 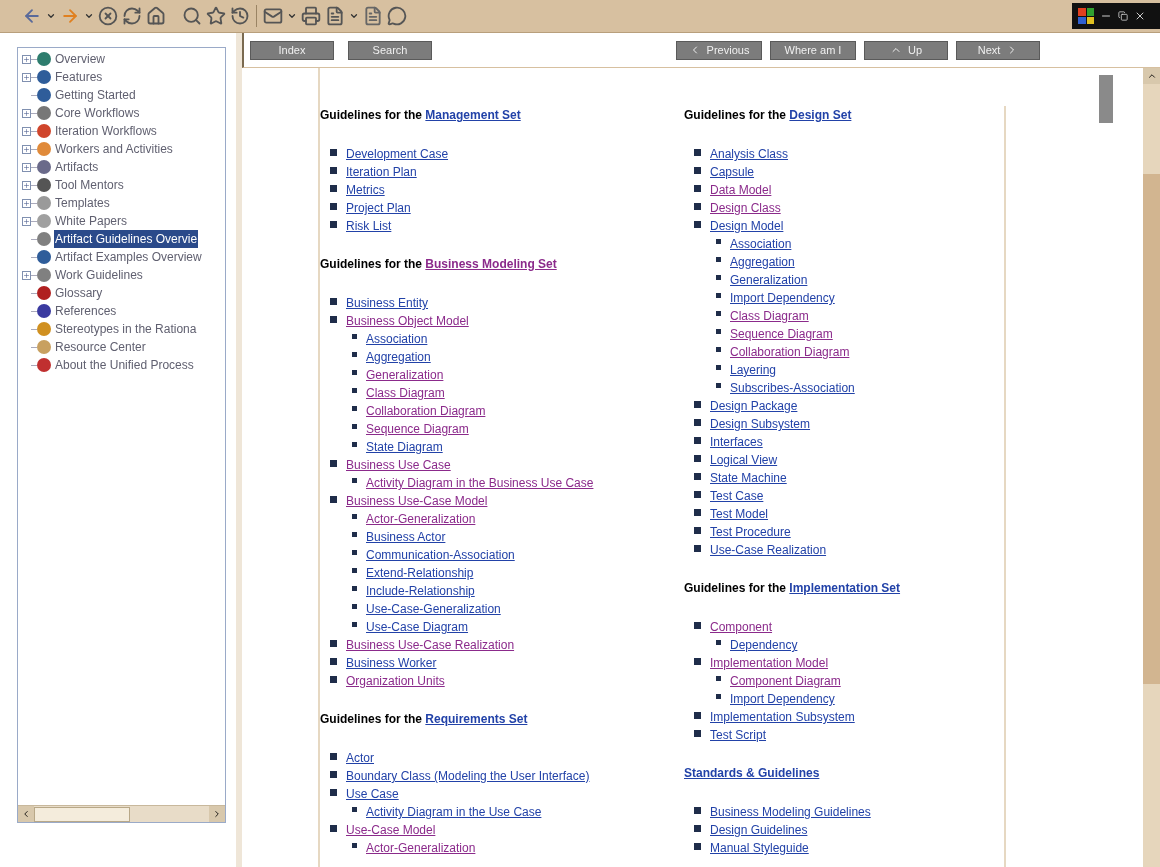 What do you see at coordinates (440, 555) in the screenshot?
I see `guideline-link: Communication-Association` at bounding box center [440, 555].